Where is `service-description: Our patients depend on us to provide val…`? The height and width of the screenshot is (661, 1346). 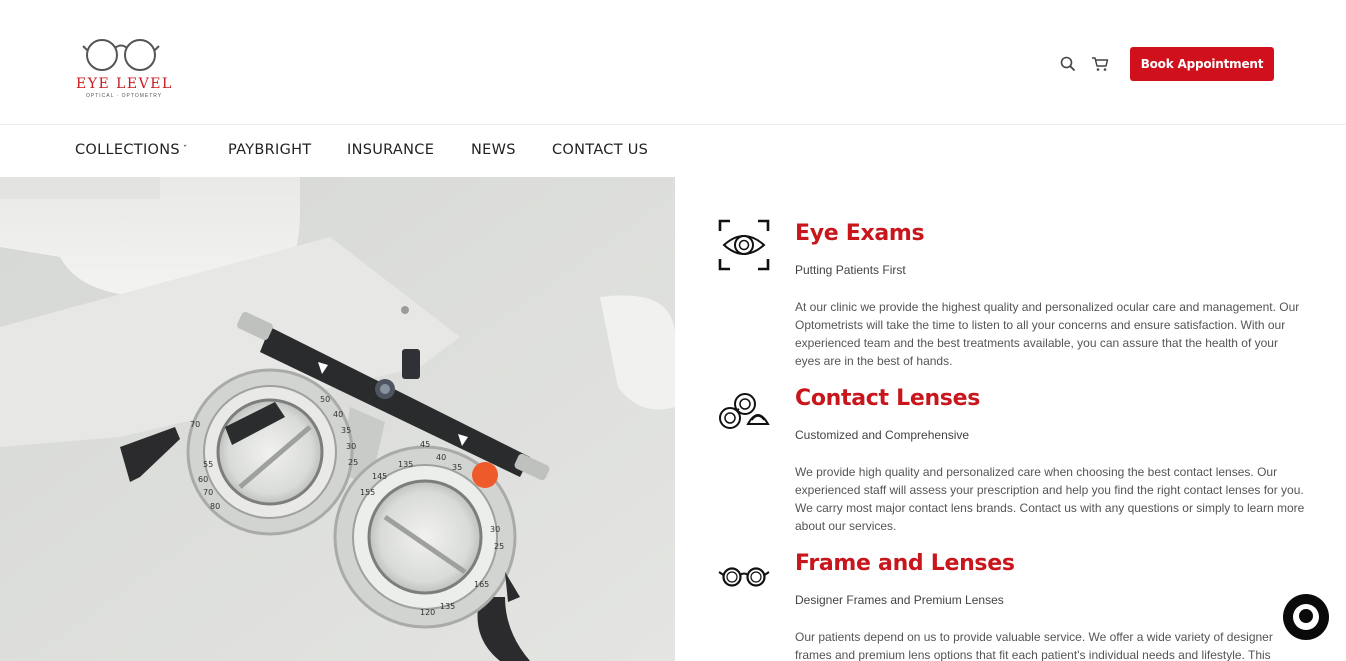 service-description: Our patients depend on us to provide val… is located at coordinates (1034, 645).